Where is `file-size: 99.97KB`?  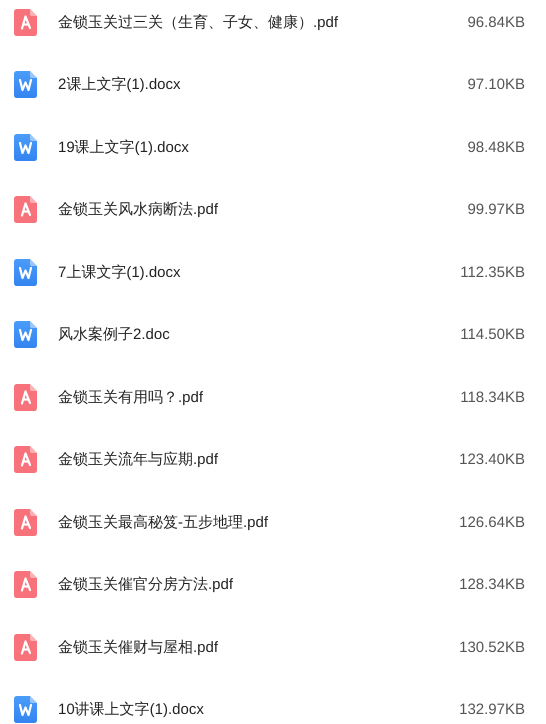
file-size: 99.97KB is located at coordinates (496, 209).